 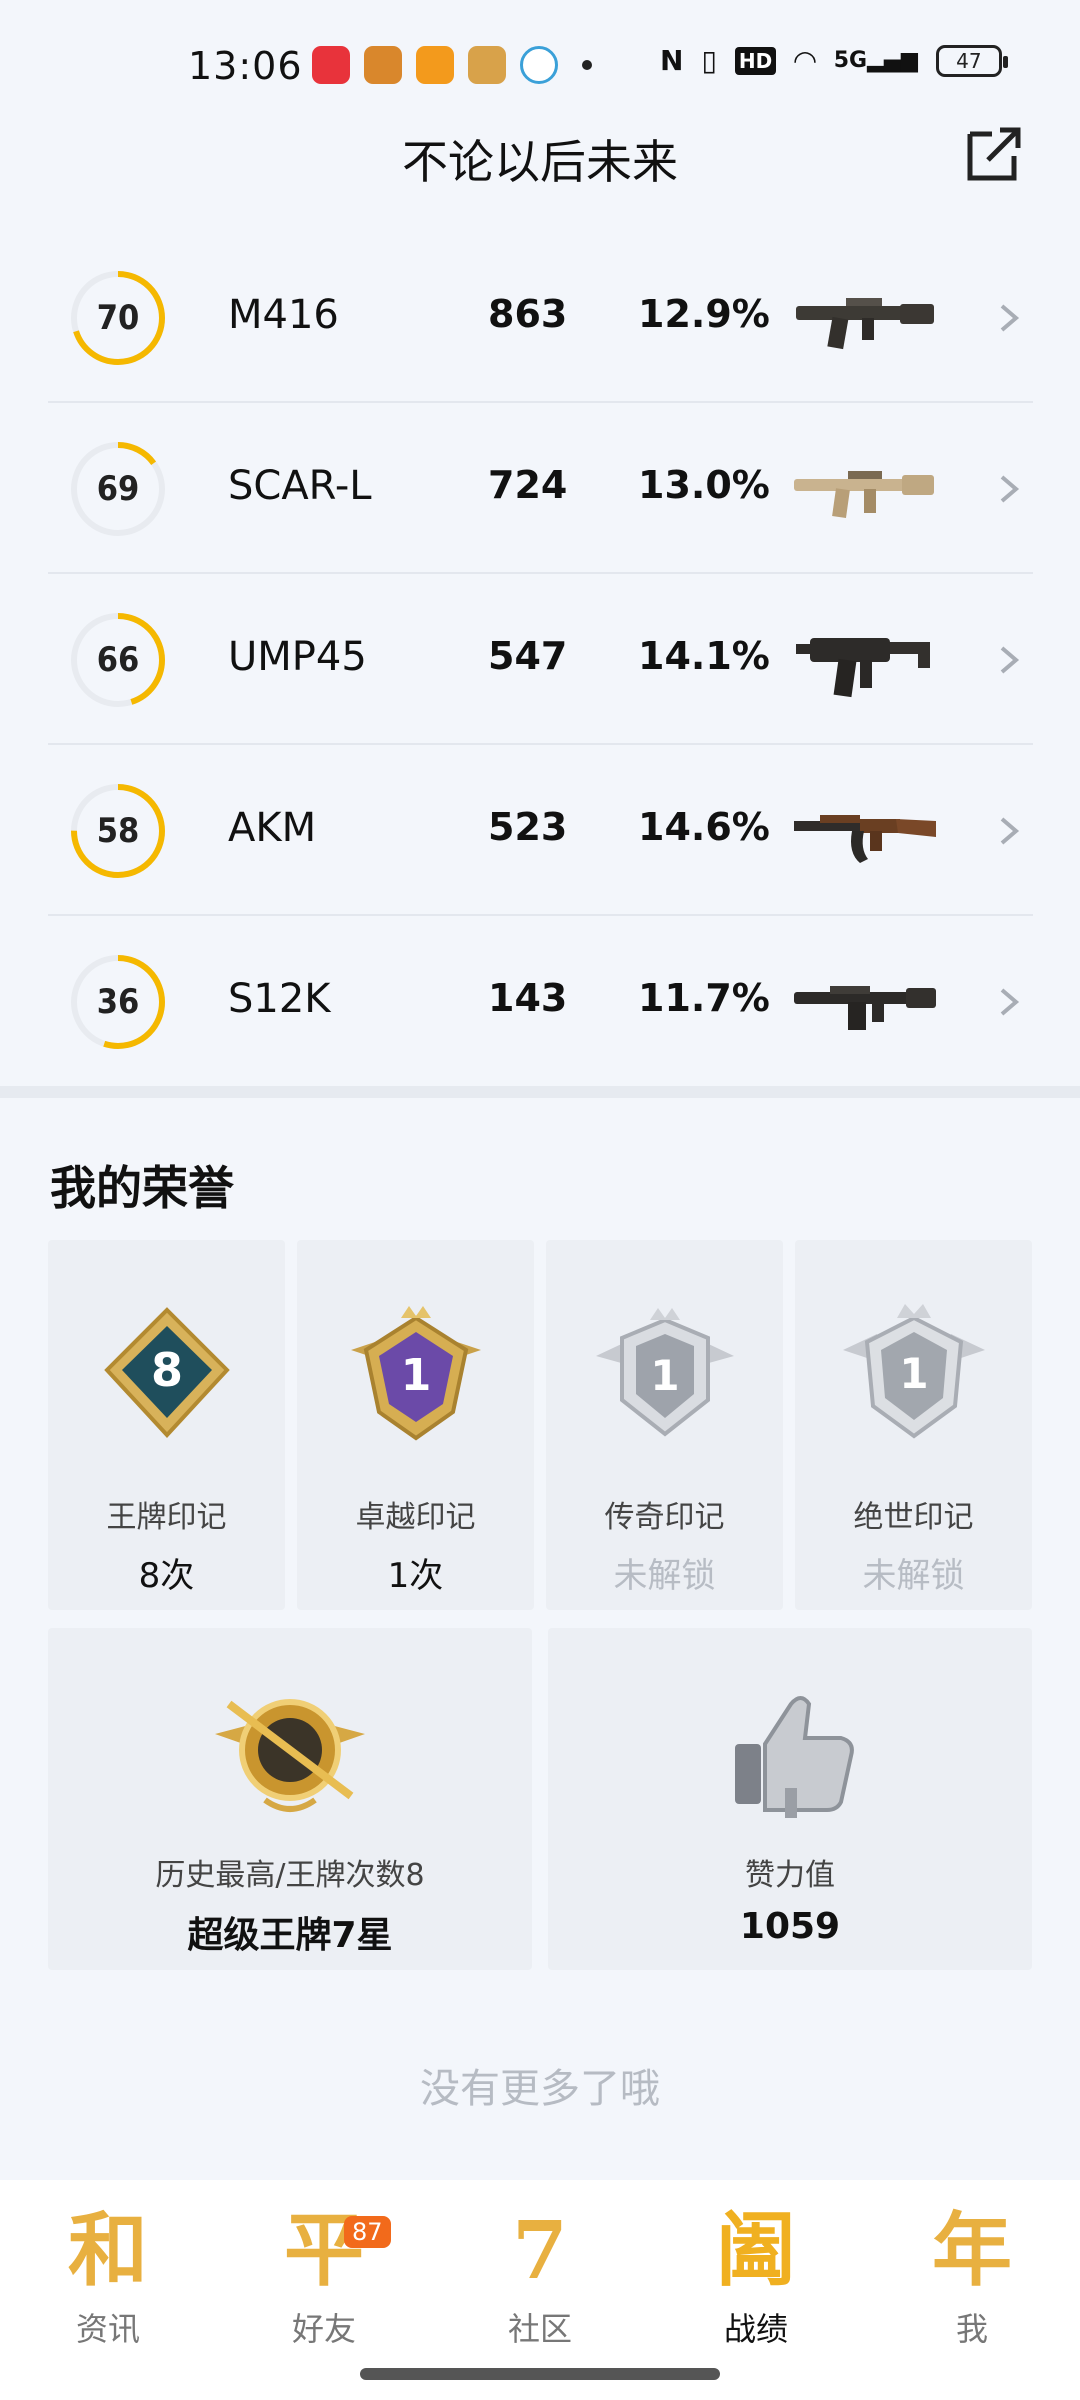 I want to click on weapon-kills: 863, so click(x=528, y=314).